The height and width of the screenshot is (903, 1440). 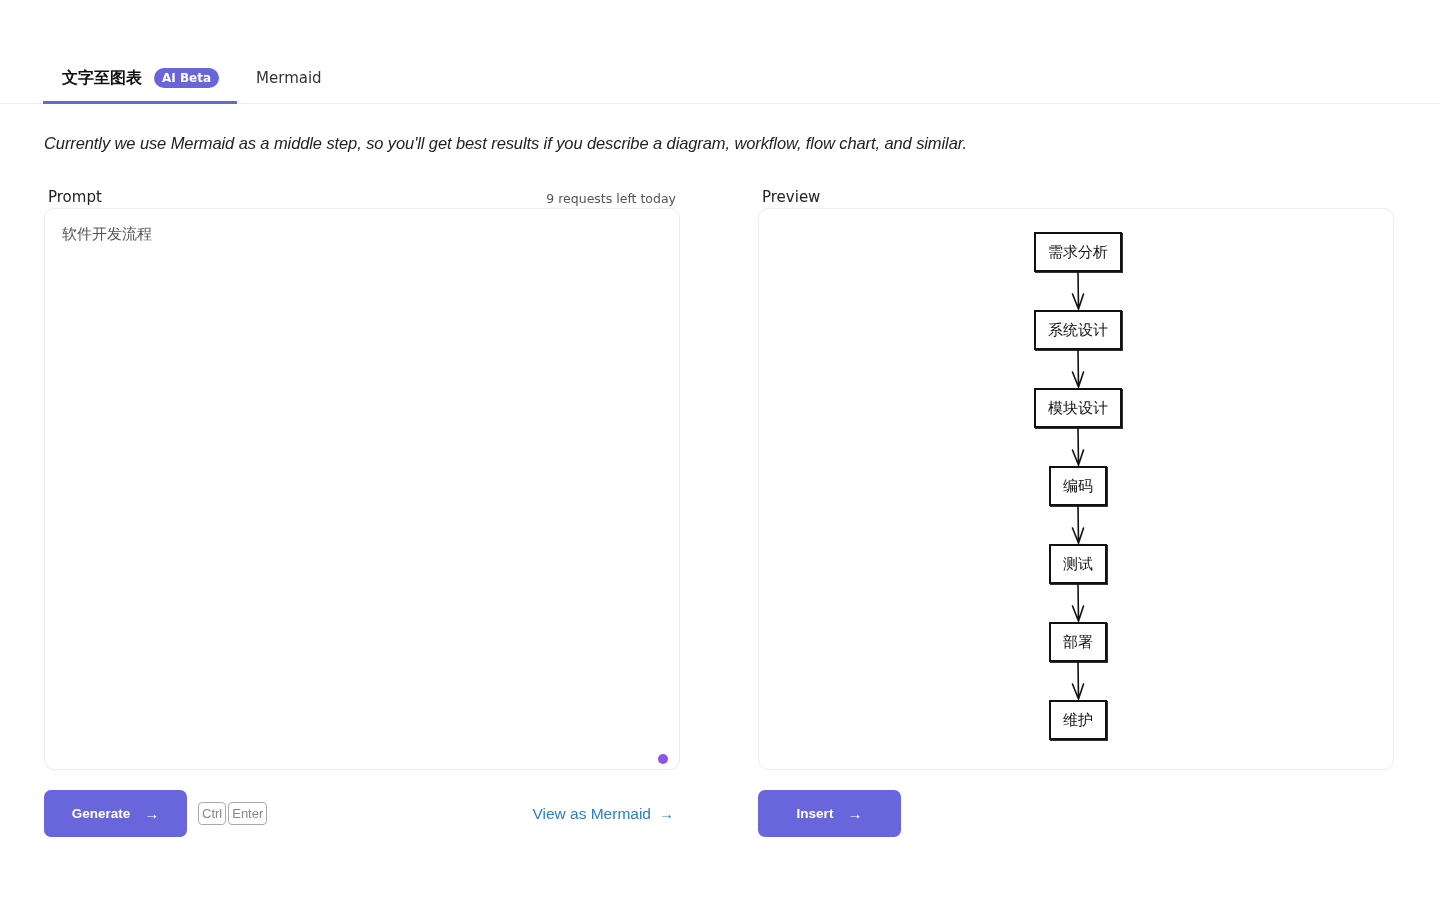 What do you see at coordinates (829, 813) in the screenshot?
I see `insert-button: Insert →` at bounding box center [829, 813].